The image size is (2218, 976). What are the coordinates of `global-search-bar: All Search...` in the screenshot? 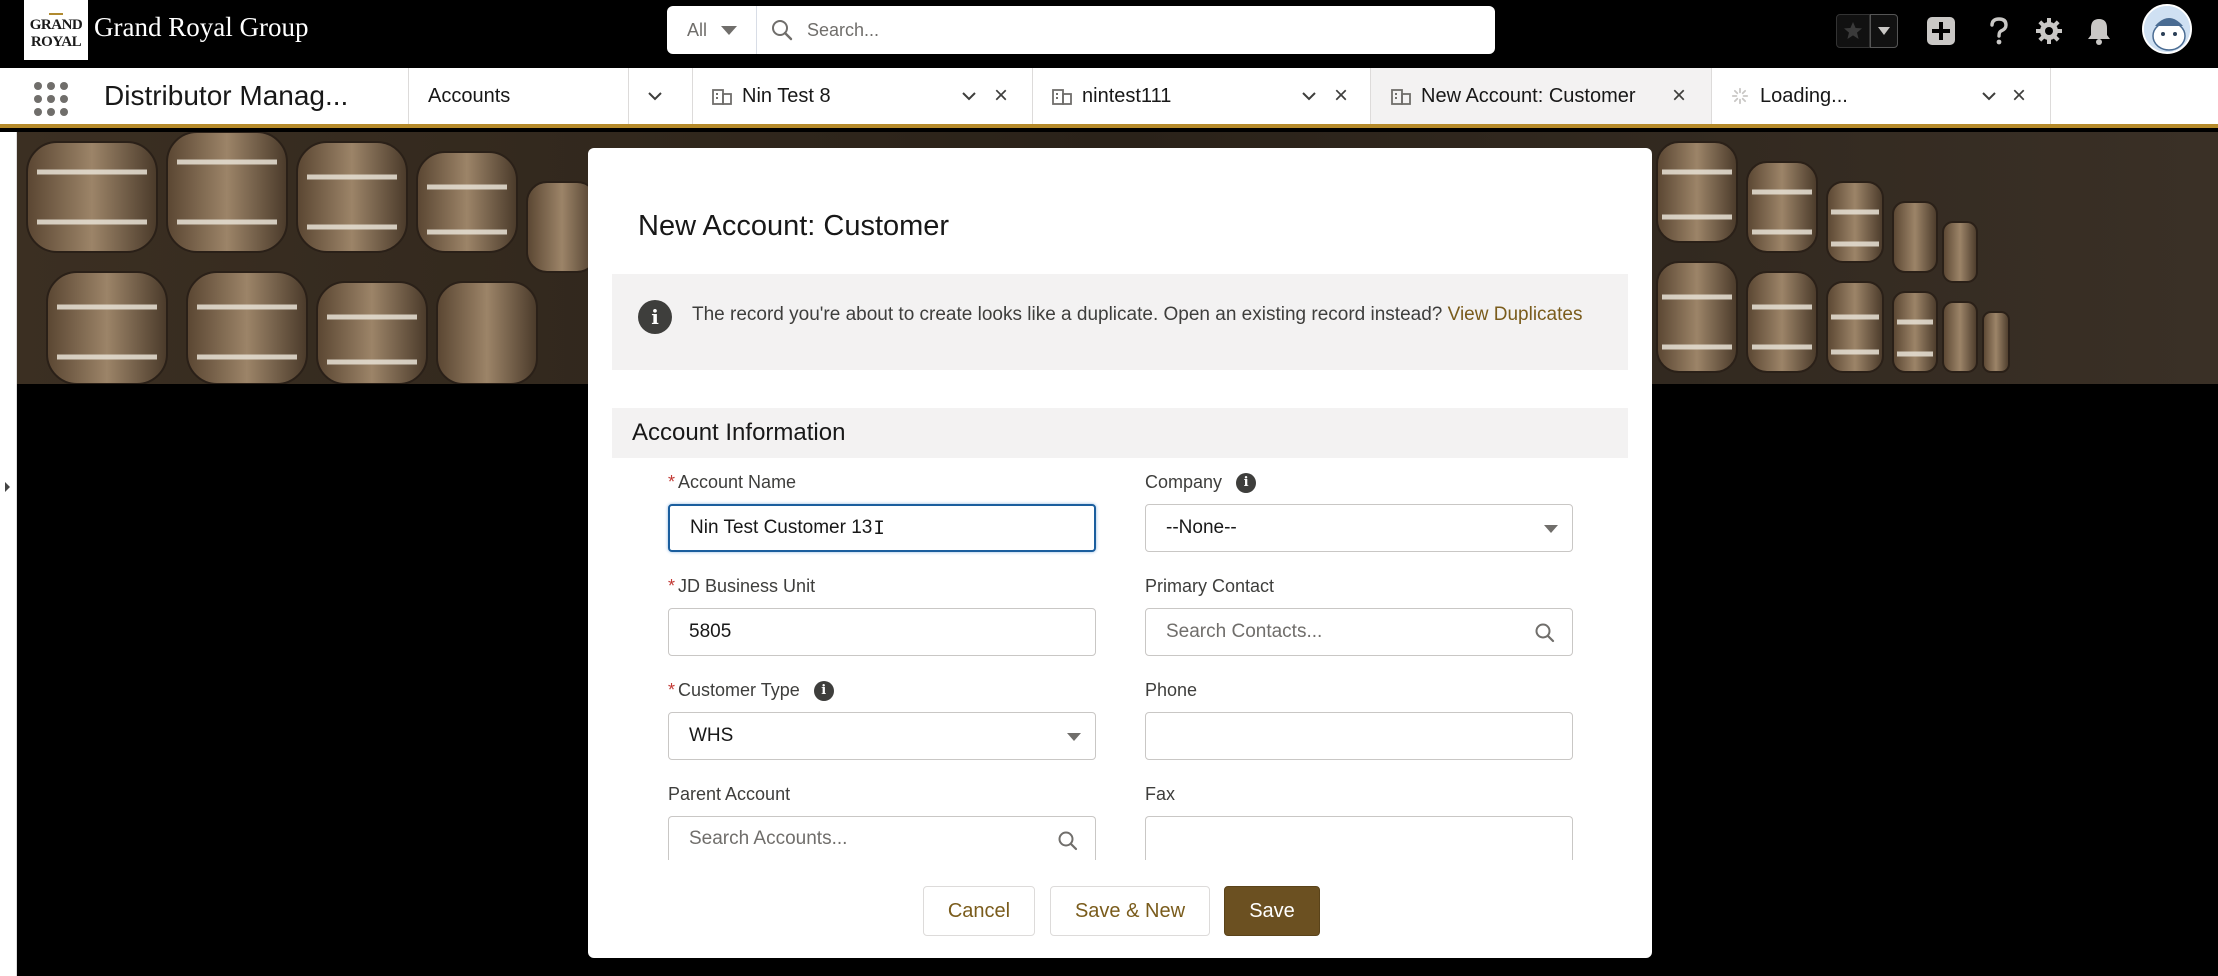 It's located at (1081, 30).